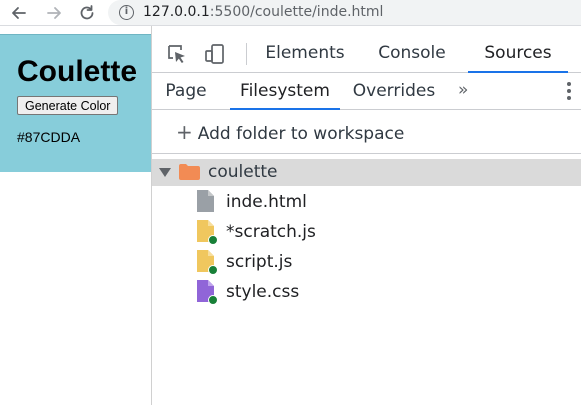 The width and height of the screenshot is (581, 405). I want to click on inspect-element-button, so click(177, 54).